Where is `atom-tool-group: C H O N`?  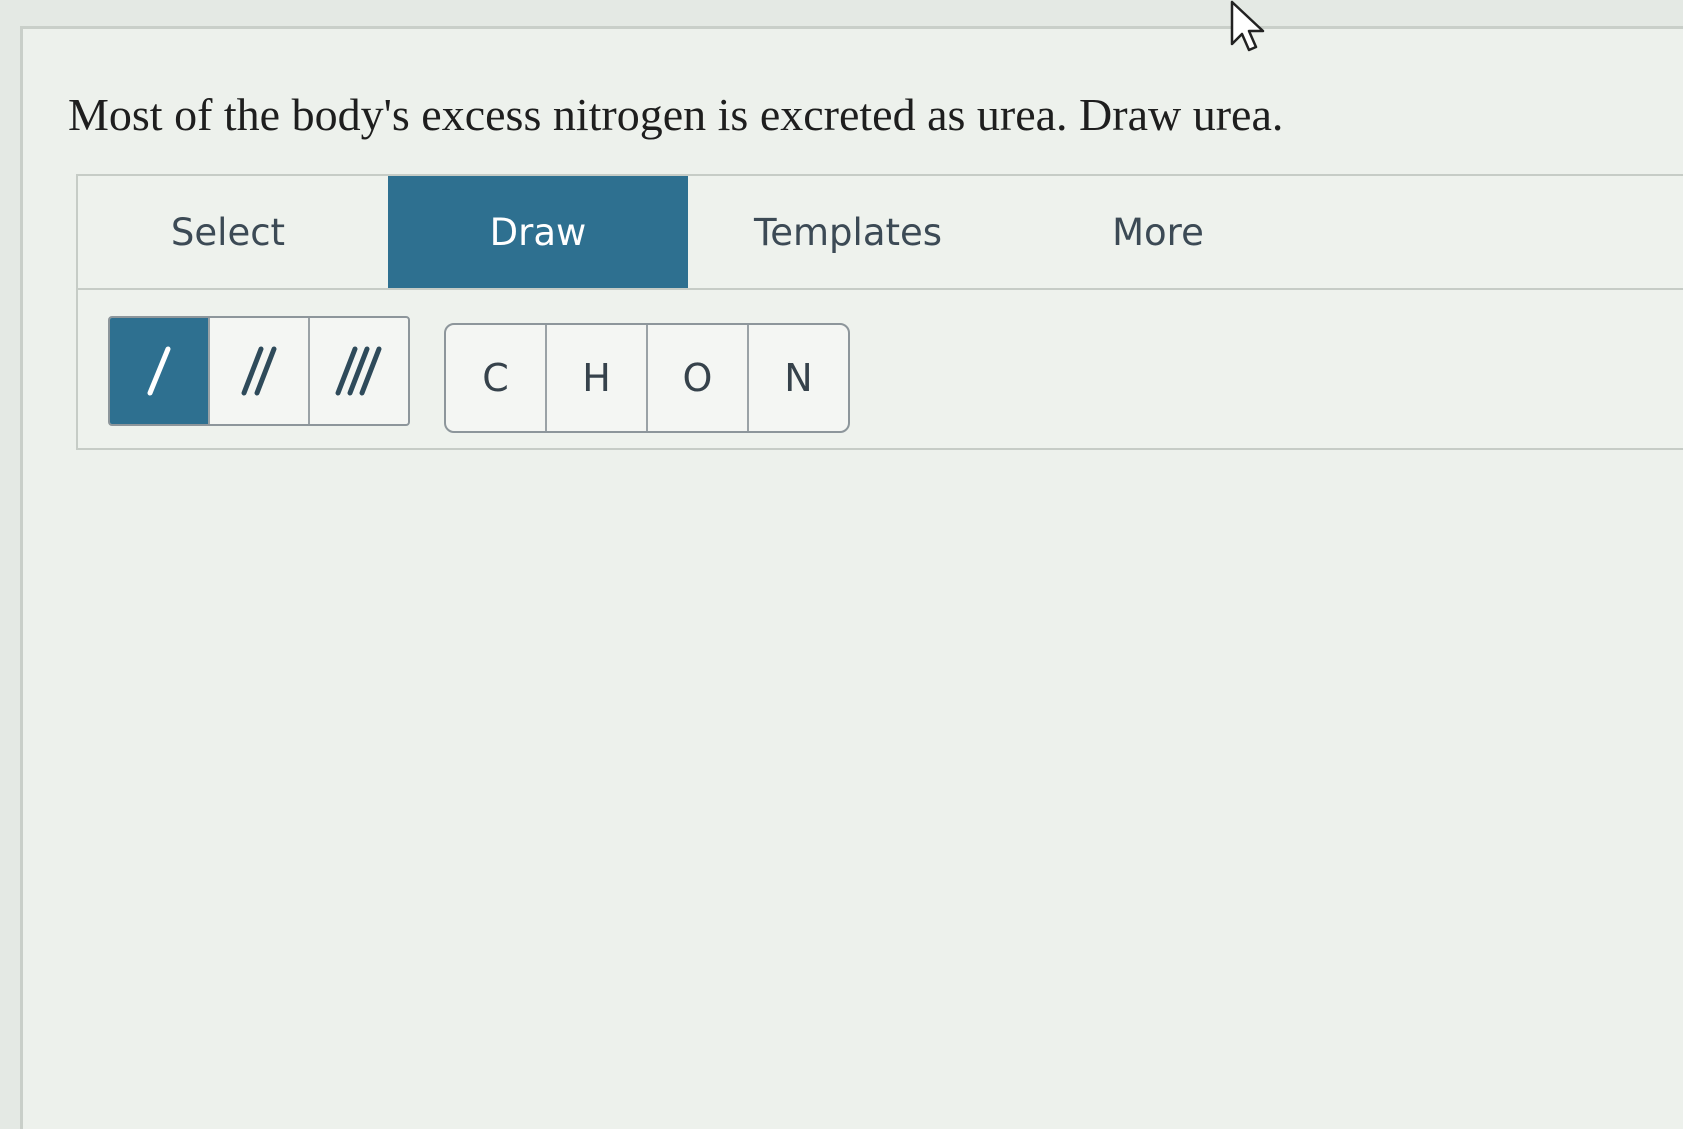
atom-tool-group: C H O N is located at coordinates (647, 378).